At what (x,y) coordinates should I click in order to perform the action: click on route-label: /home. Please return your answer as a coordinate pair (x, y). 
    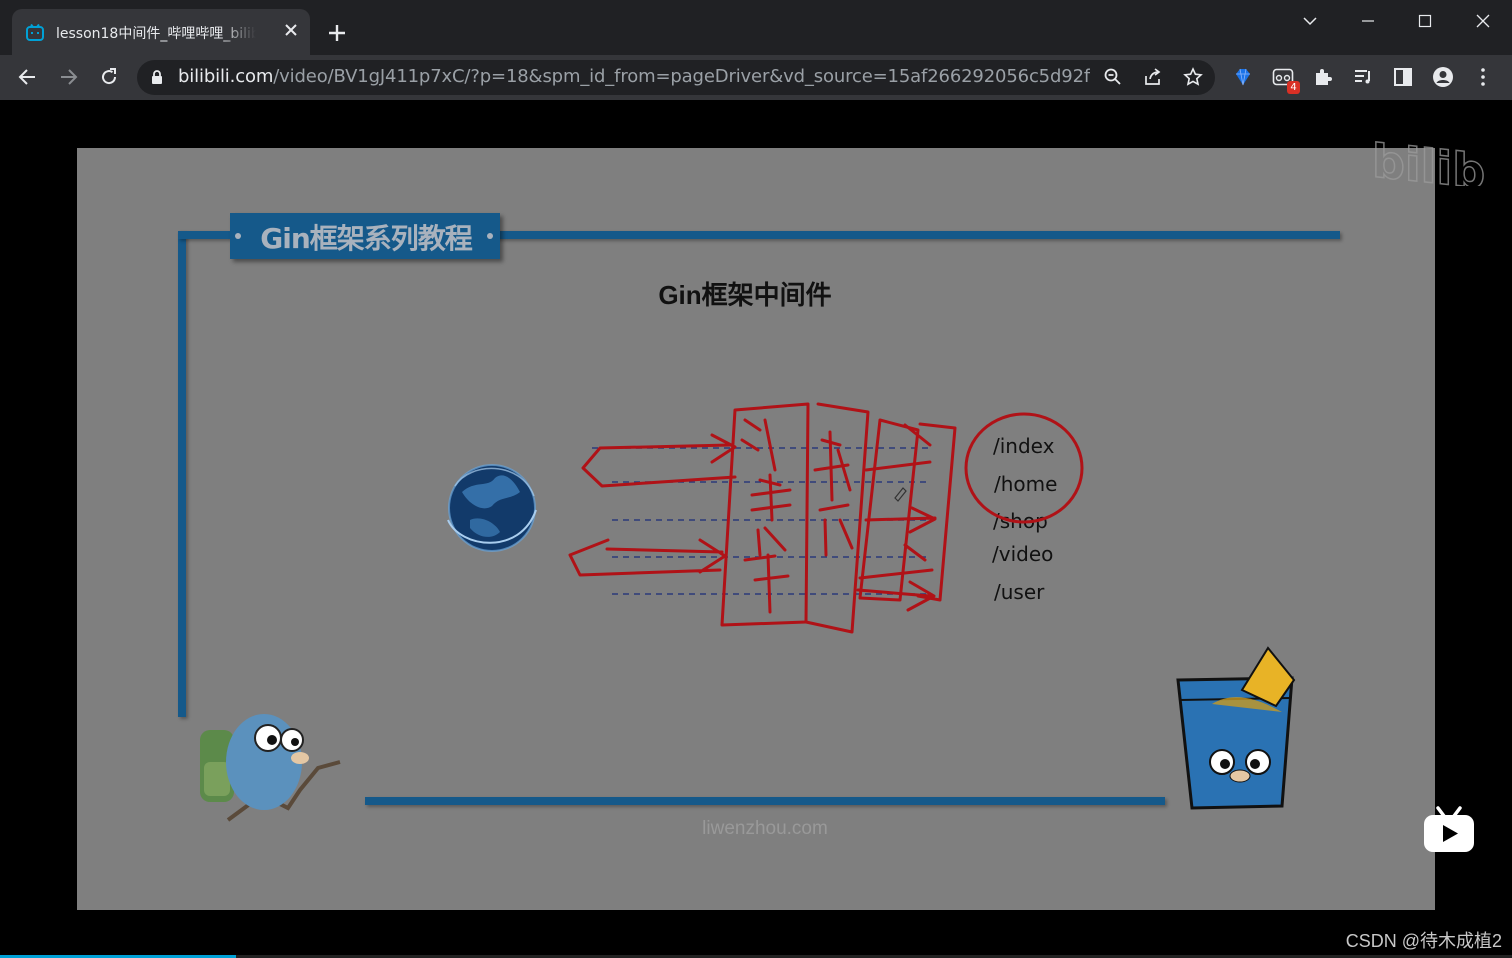
    Looking at the image, I should click on (1026, 484).